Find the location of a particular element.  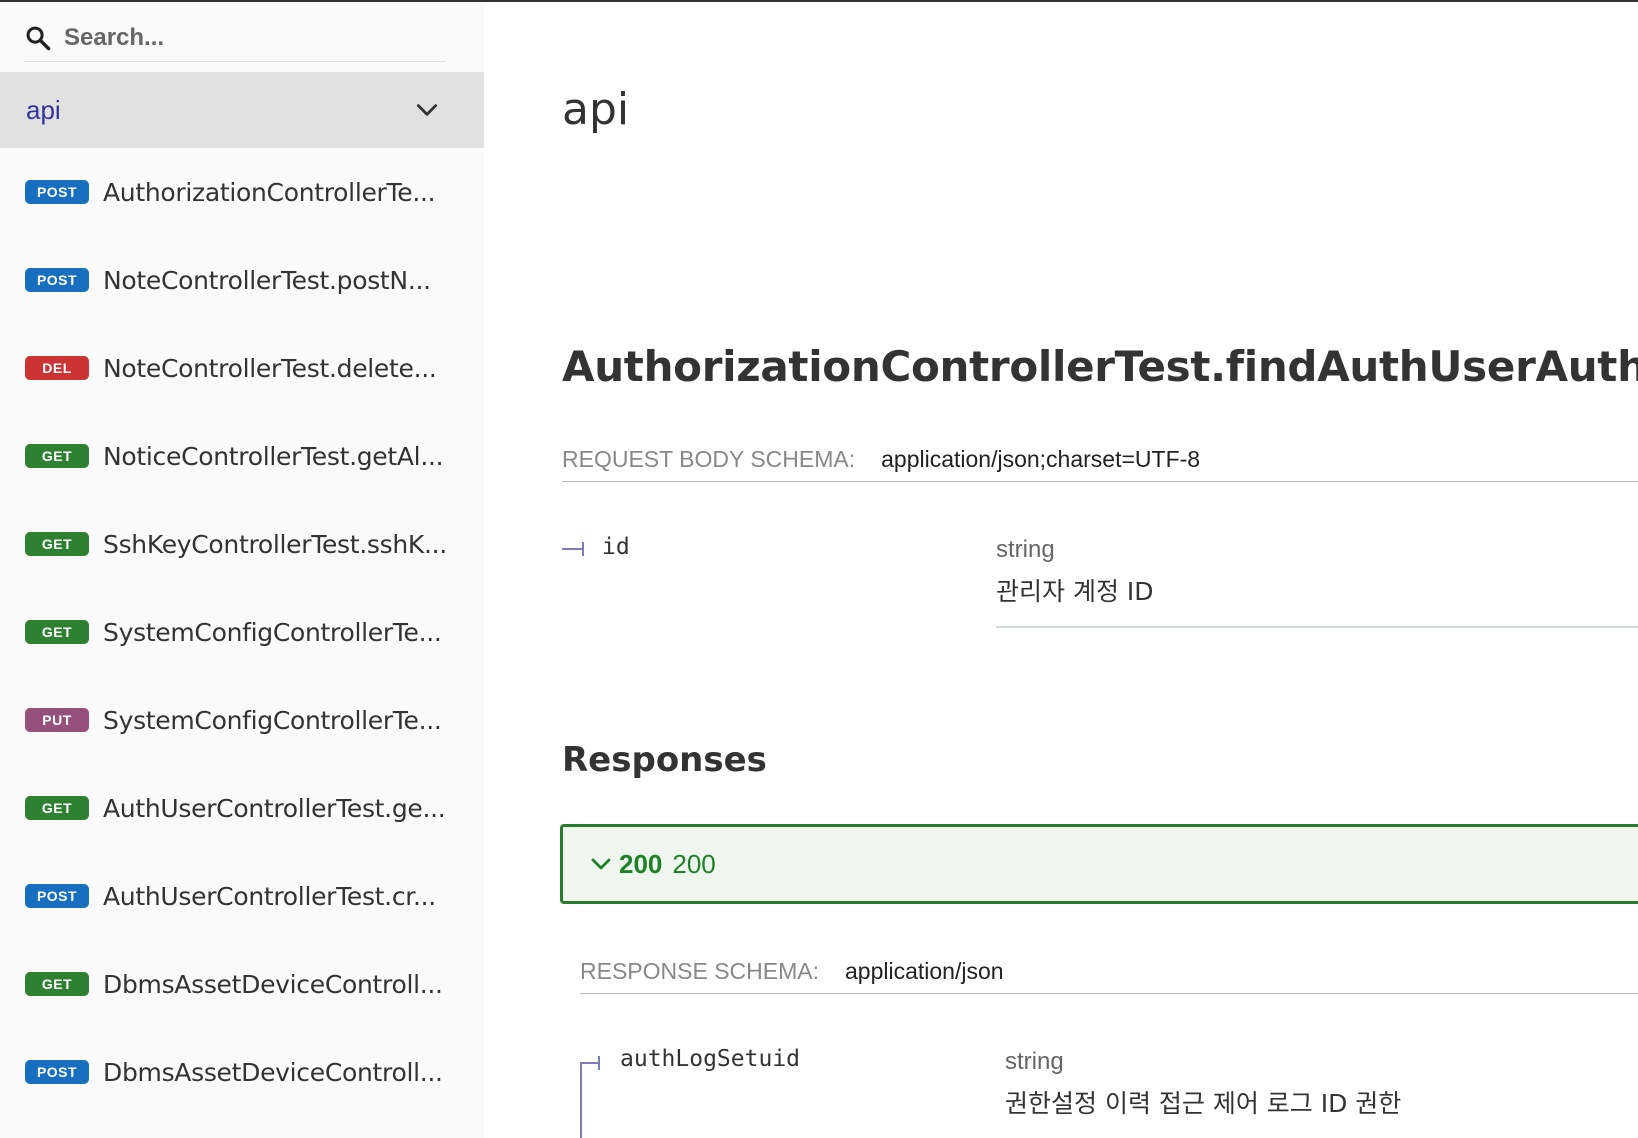

group-header-api: api is located at coordinates (242, 110).